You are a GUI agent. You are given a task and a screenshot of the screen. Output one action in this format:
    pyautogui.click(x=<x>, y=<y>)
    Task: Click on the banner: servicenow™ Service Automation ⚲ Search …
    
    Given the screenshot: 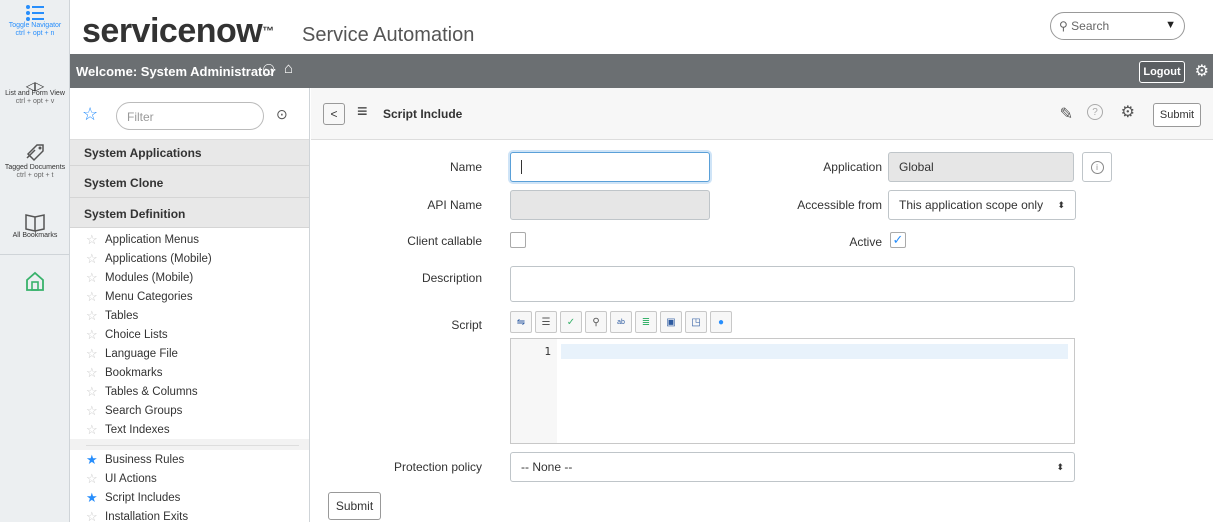 What is the action you would take?
    pyautogui.click(x=641, y=27)
    